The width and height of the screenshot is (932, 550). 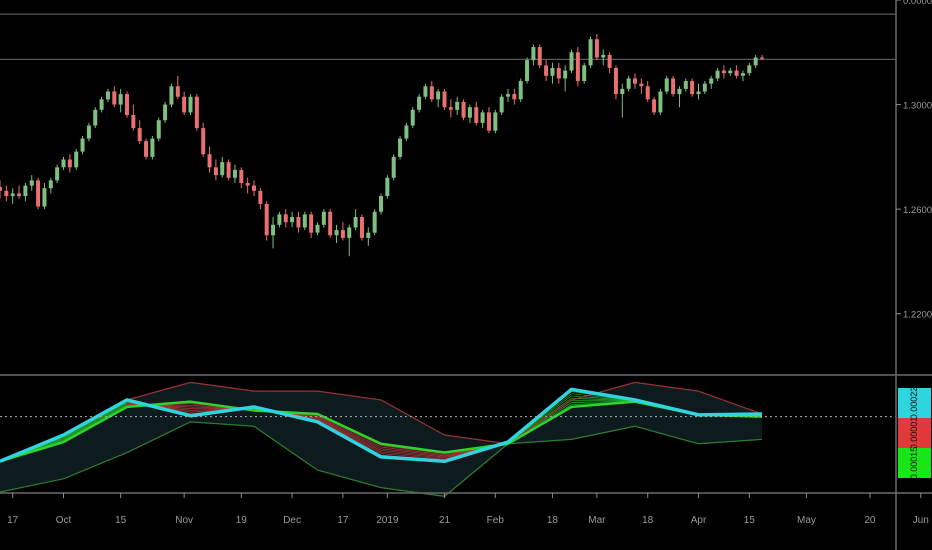 I want to click on time-tick-label: Feb, so click(x=496, y=520).